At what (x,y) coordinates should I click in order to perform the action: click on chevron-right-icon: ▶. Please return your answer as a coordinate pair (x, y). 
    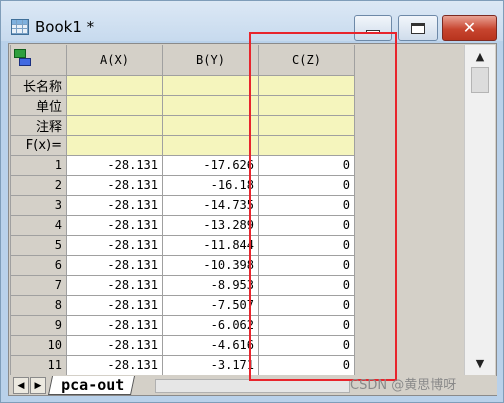
    Looking at the image, I should click on (38, 385).